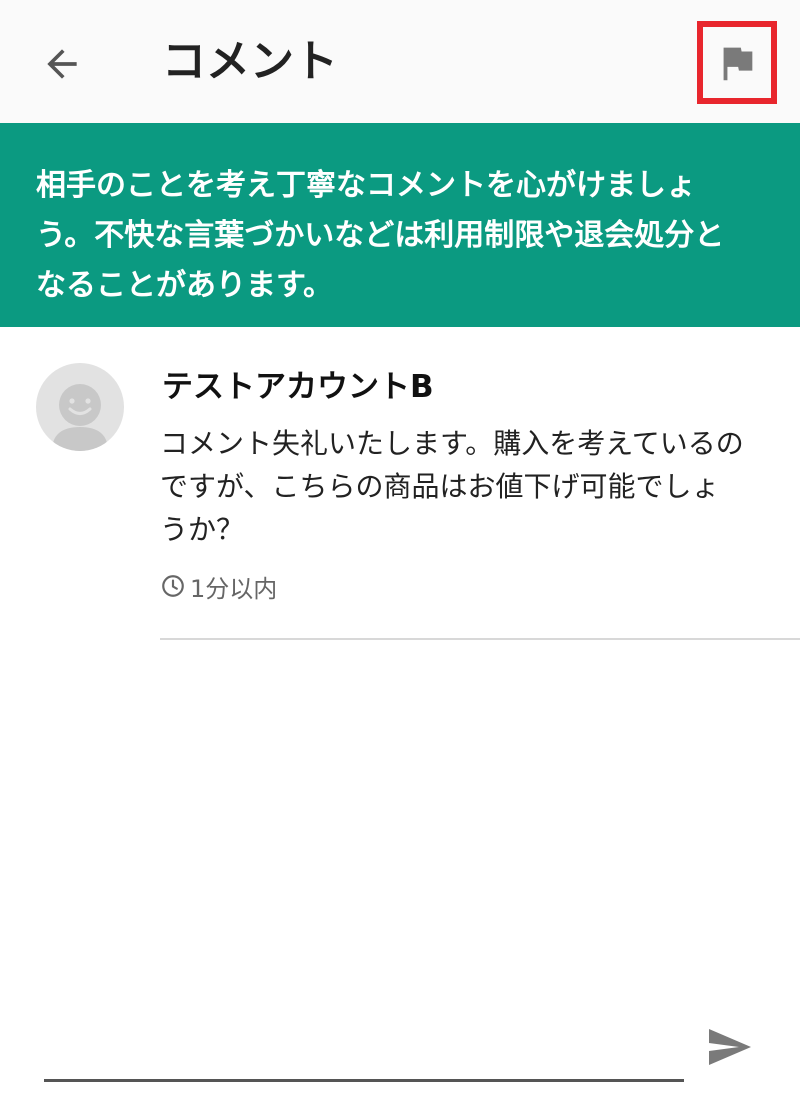  I want to click on comment-input-wrapper, so click(364, 1054).